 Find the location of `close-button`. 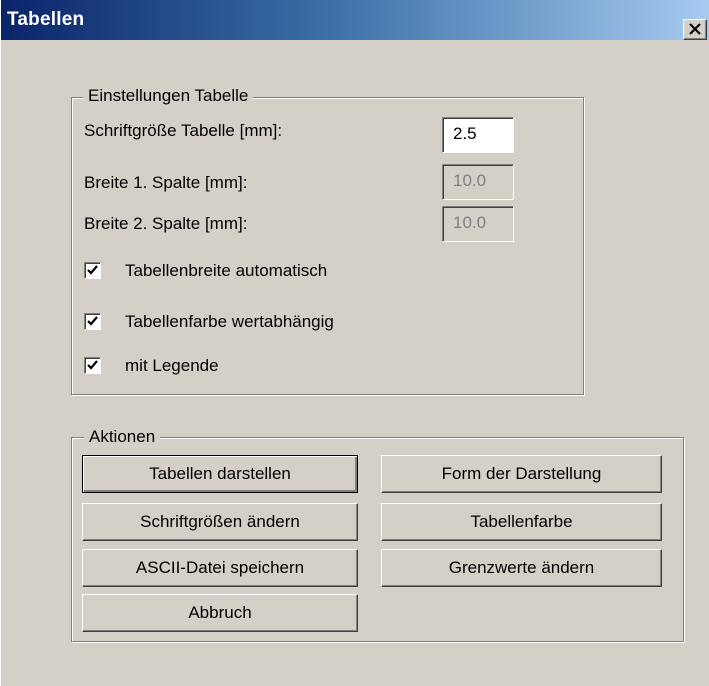

close-button is located at coordinates (695, 29).